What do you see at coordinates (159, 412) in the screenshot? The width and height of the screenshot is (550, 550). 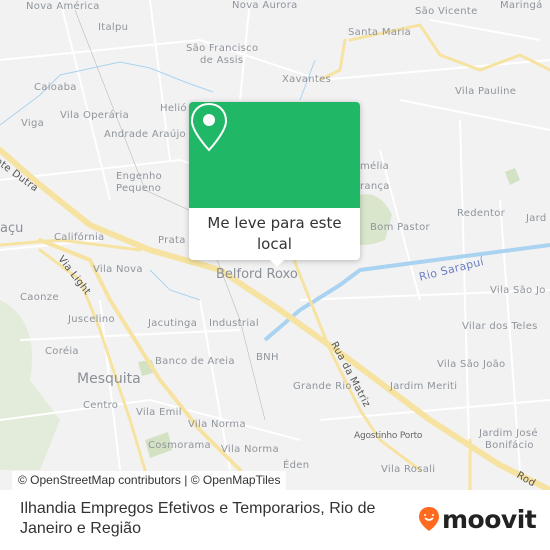 I see `place-label: Vila Emil` at bounding box center [159, 412].